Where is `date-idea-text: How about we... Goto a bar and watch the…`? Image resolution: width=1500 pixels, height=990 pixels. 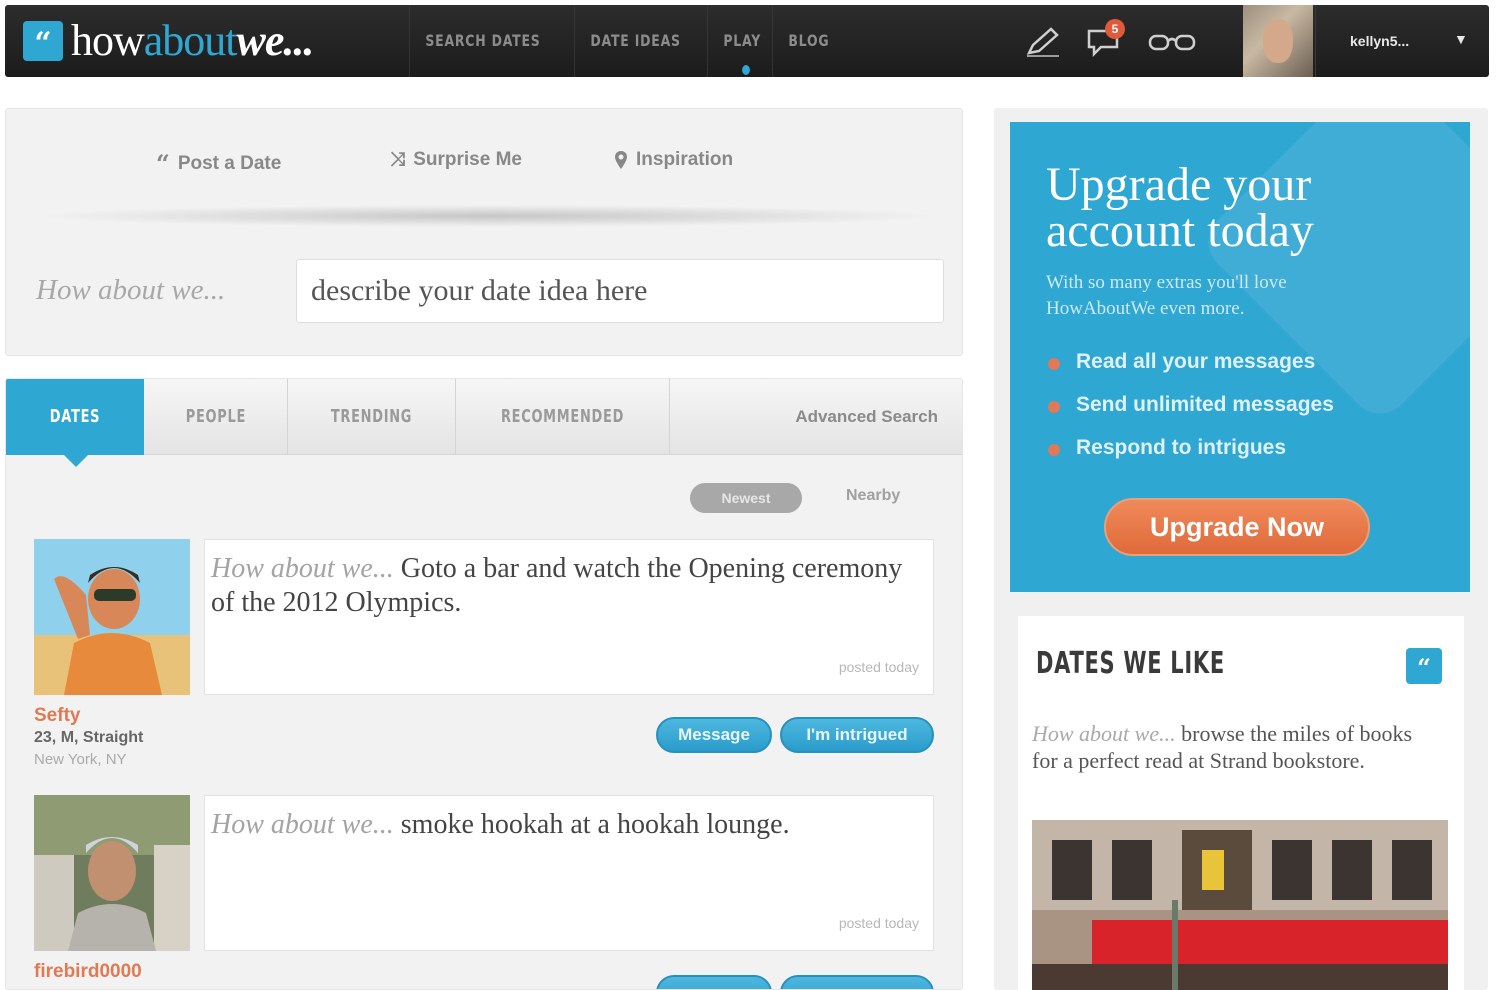
date-idea-text: How about we... Goto a bar and watch the… is located at coordinates (569, 617).